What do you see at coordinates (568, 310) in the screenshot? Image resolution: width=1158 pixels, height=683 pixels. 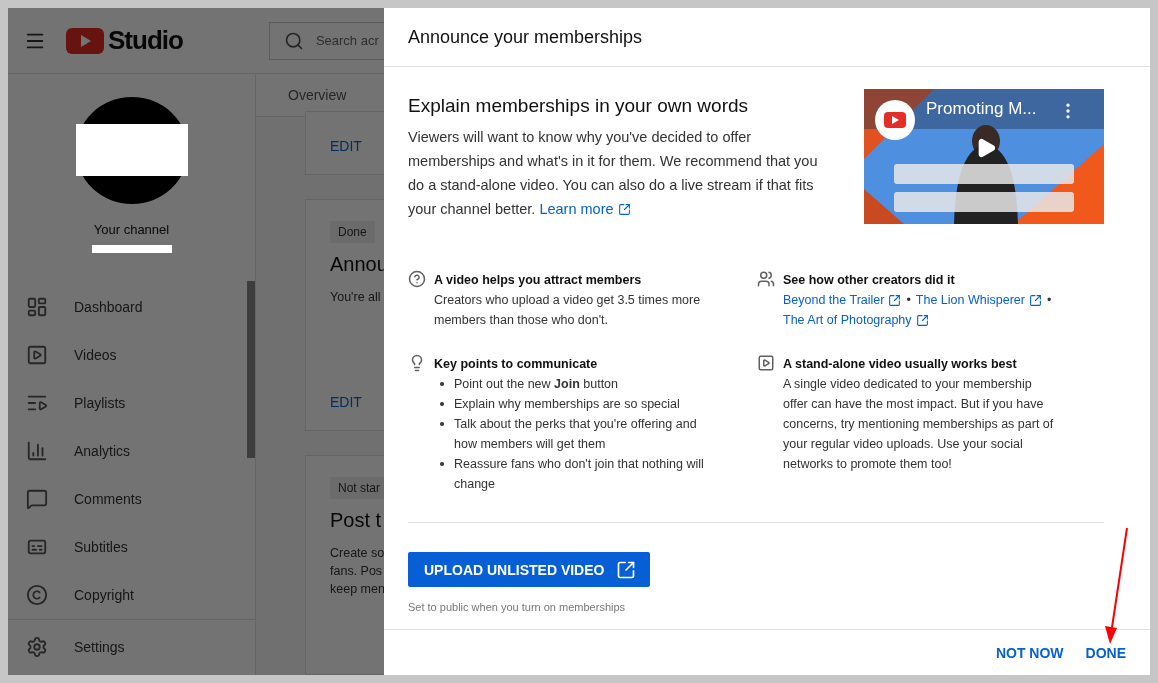 I see `tip-text: Creators who upload a video get 3.5 times more members than those who don't.` at bounding box center [568, 310].